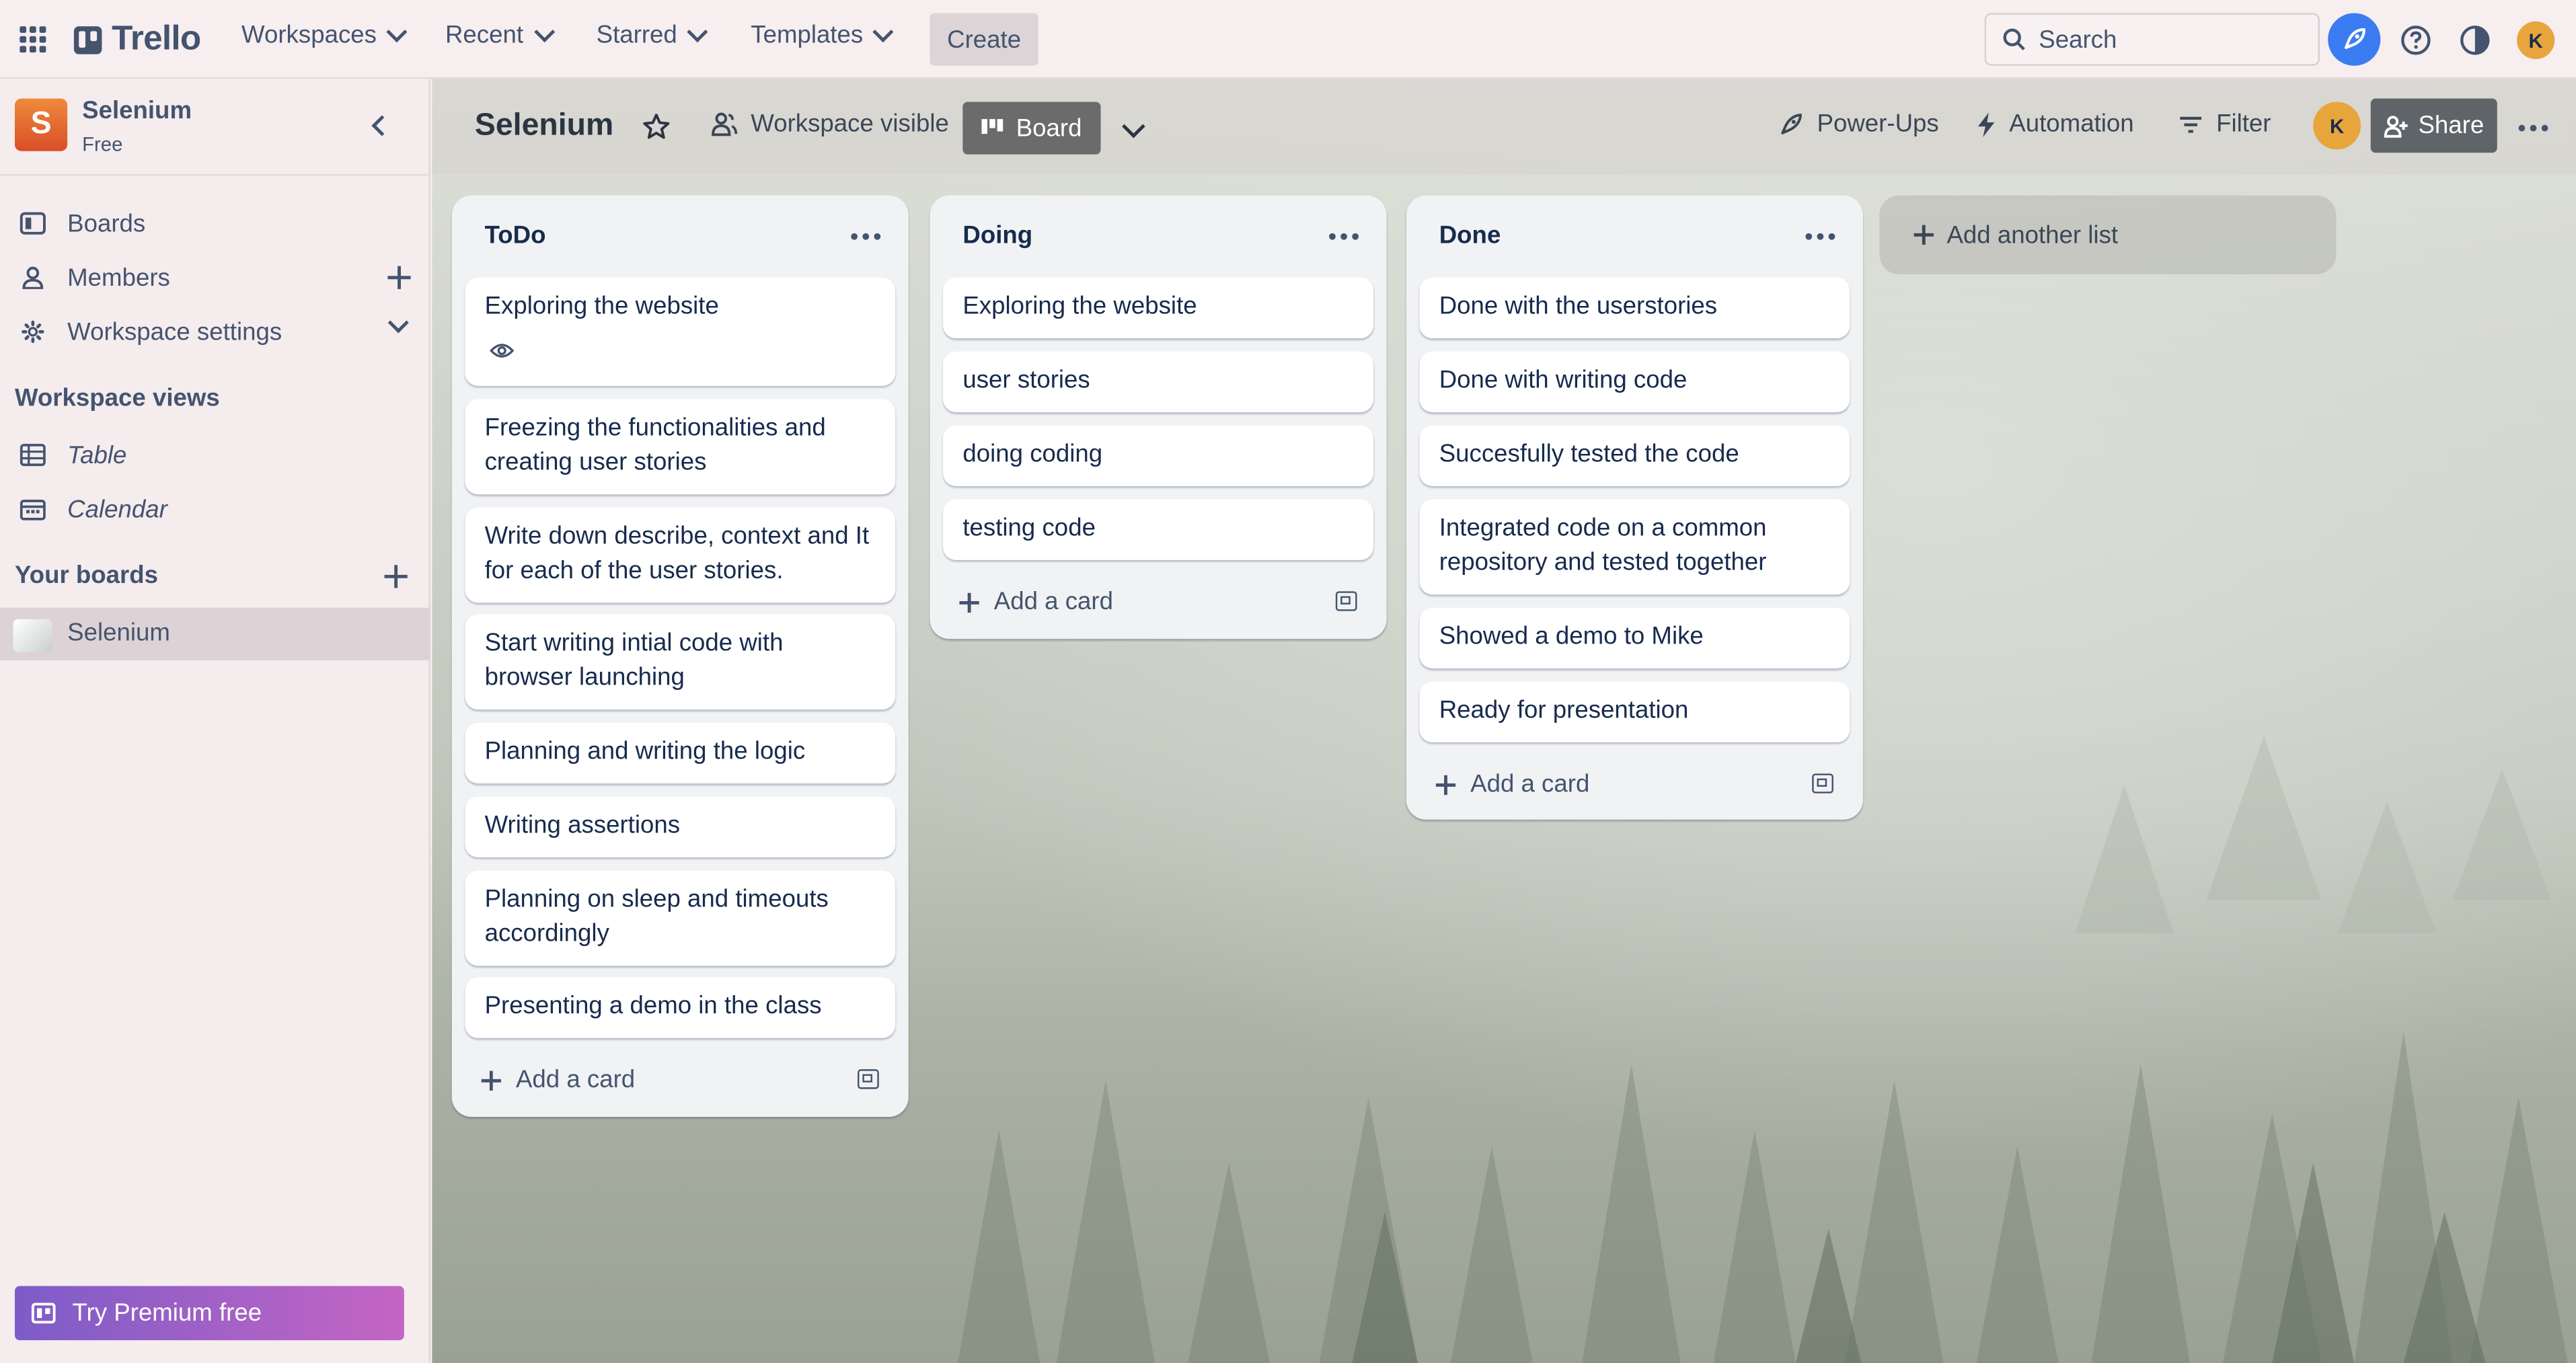 The height and width of the screenshot is (1363, 2576). I want to click on board-thumbnail, so click(33, 635).